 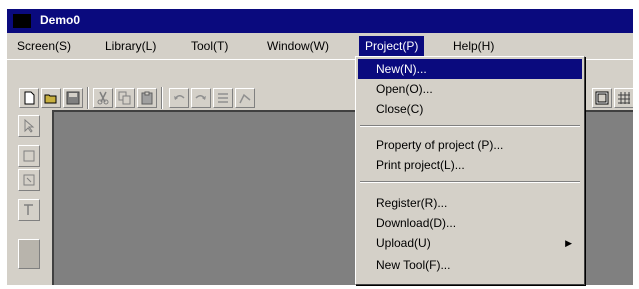 I want to click on grid-tool-button, so click(x=623, y=98).